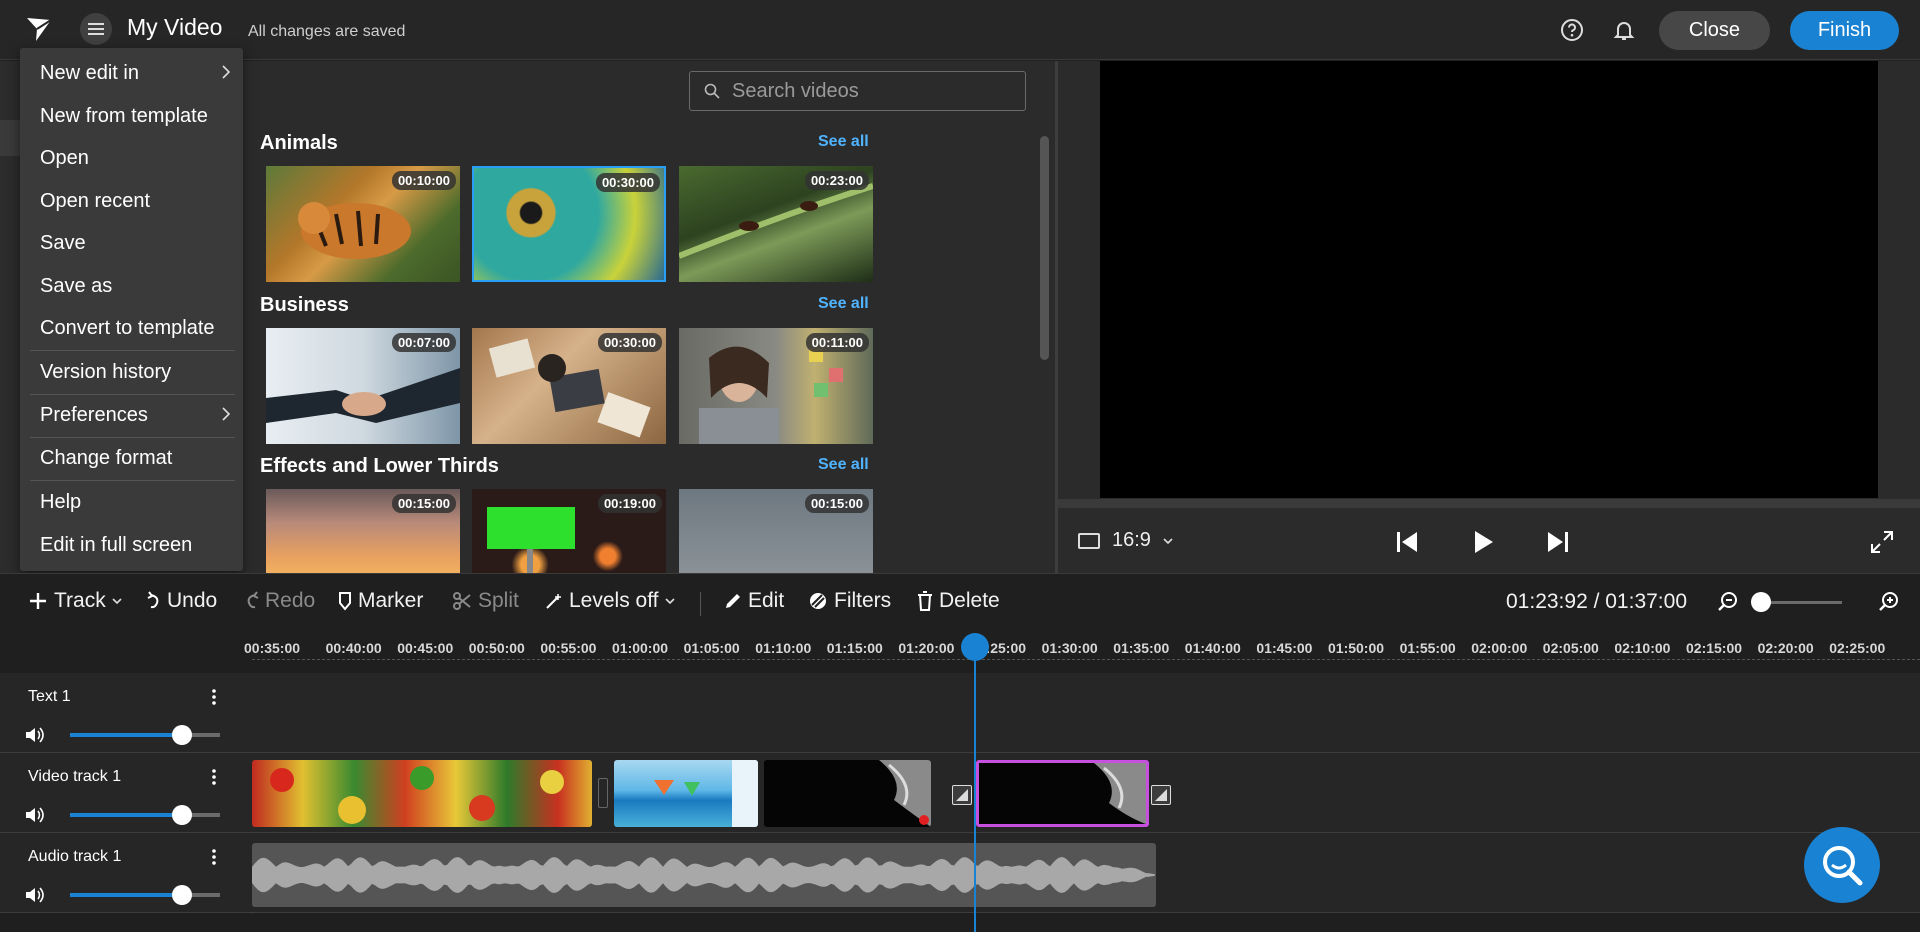 The image size is (1920, 932). Describe the element at coordinates (363, 224) in the screenshot. I see `video-thumb-tiger: 00:10:00` at that location.